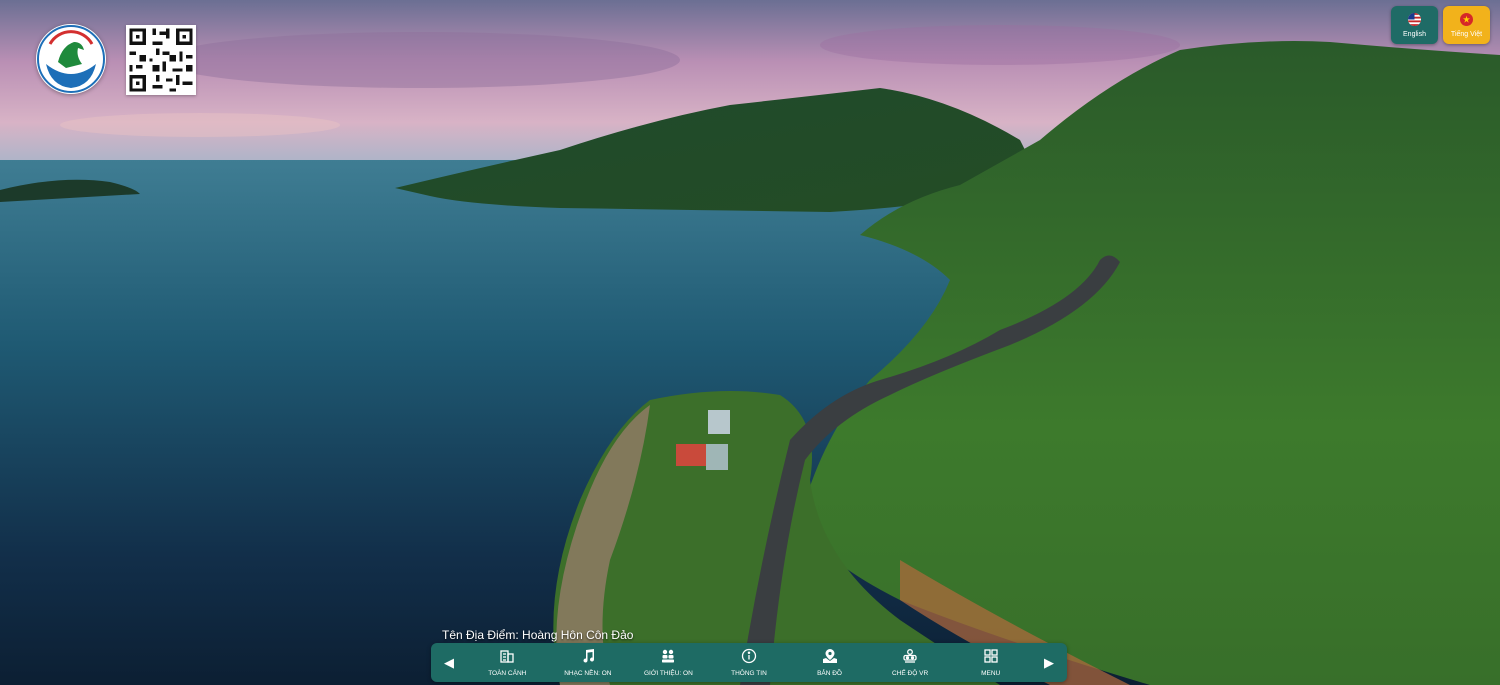  I want to click on vr-mode-label: CHẾ ĐỘ VR, so click(910, 673).